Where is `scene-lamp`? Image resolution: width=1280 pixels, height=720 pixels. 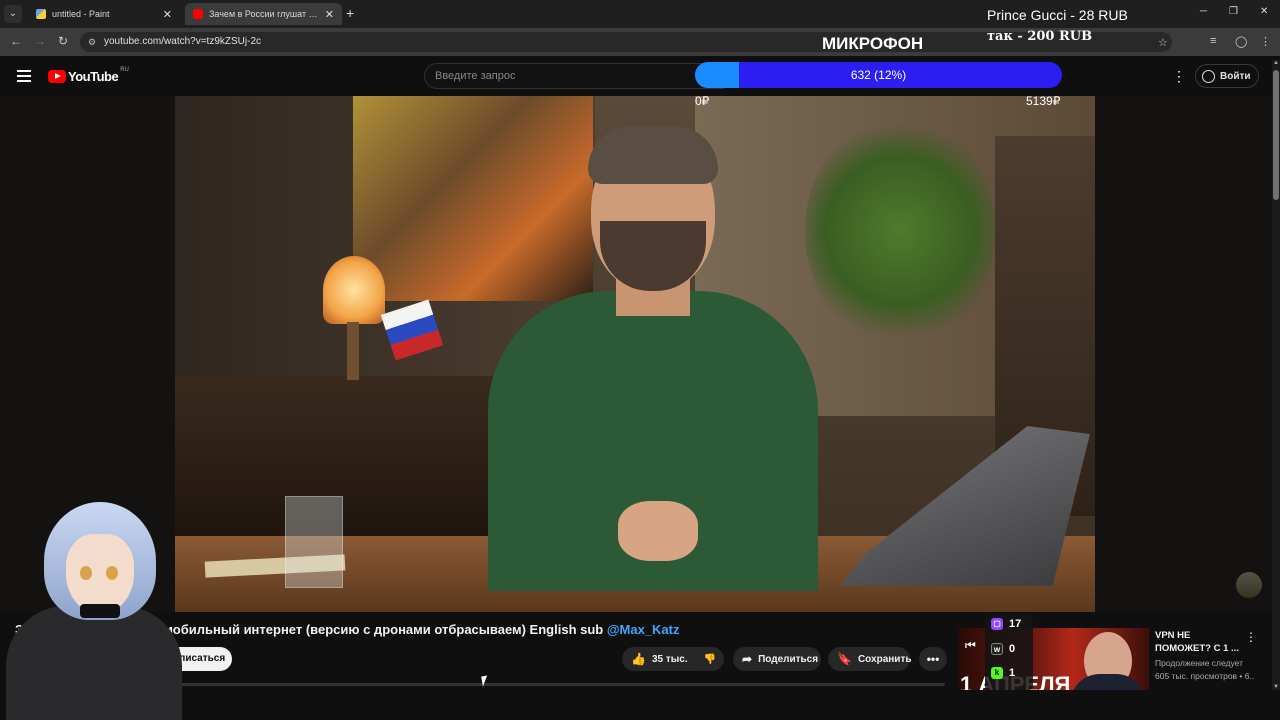
scene-lamp is located at coordinates (354, 290).